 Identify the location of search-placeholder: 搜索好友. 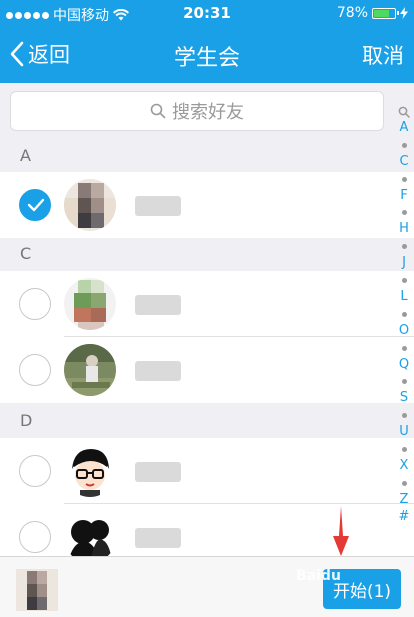
(208, 112).